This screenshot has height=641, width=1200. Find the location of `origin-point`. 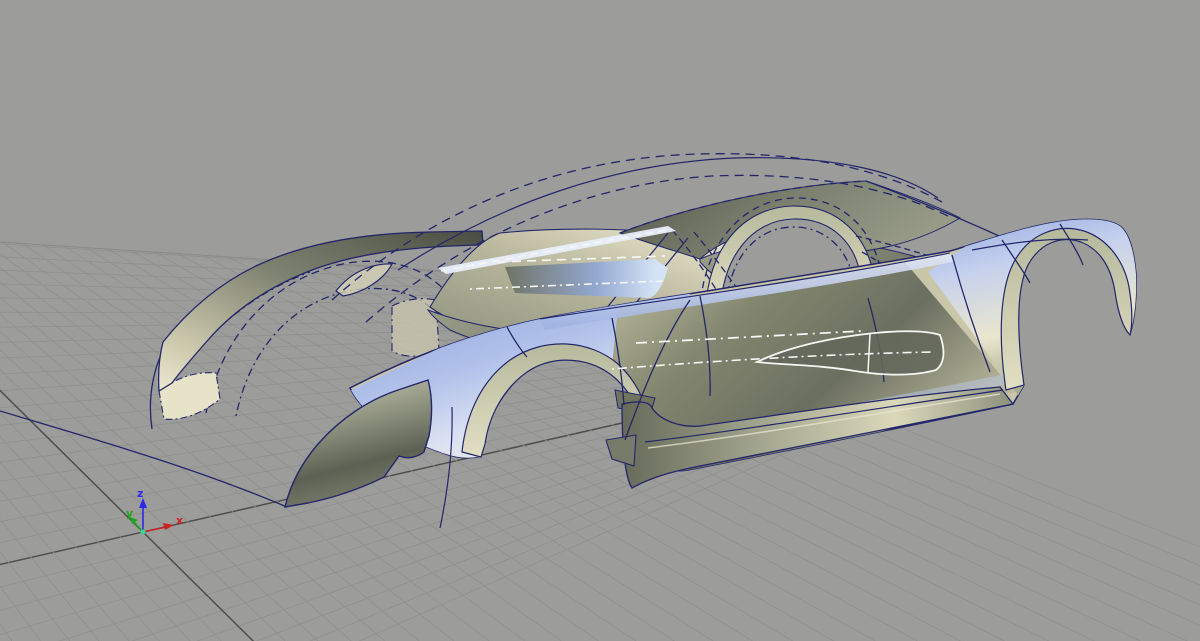

origin-point is located at coordinates (143, 532).